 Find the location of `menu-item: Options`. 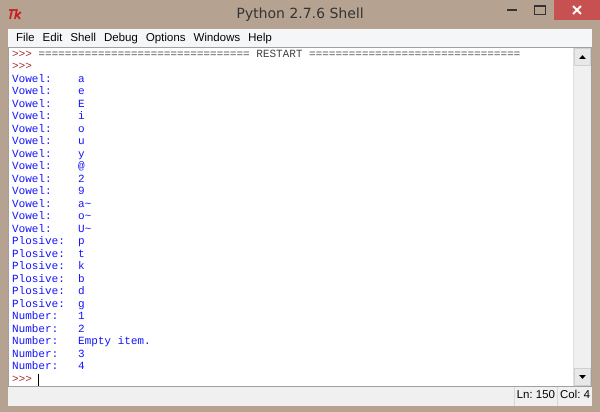

menu-item: Options is located at coordinates (166, 38).